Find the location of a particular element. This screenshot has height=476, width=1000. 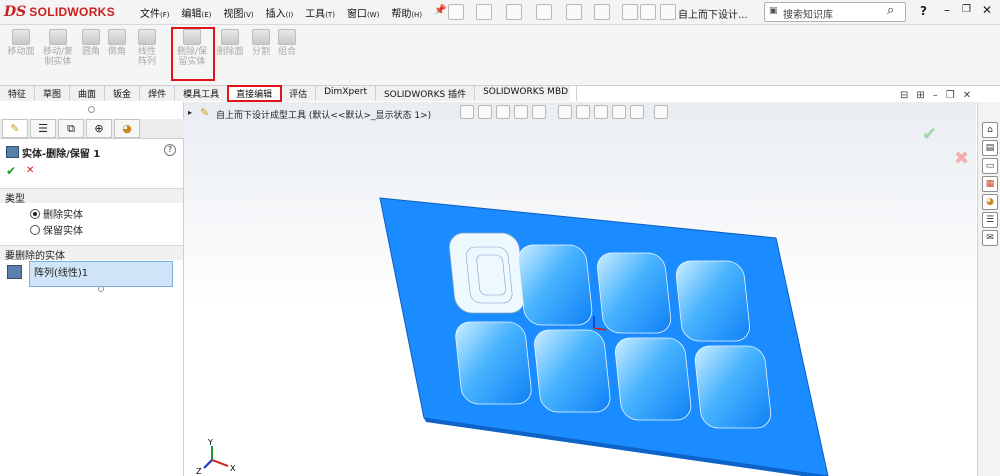

file-explorer-icon: ▭ is located at coordinates (990, 166).